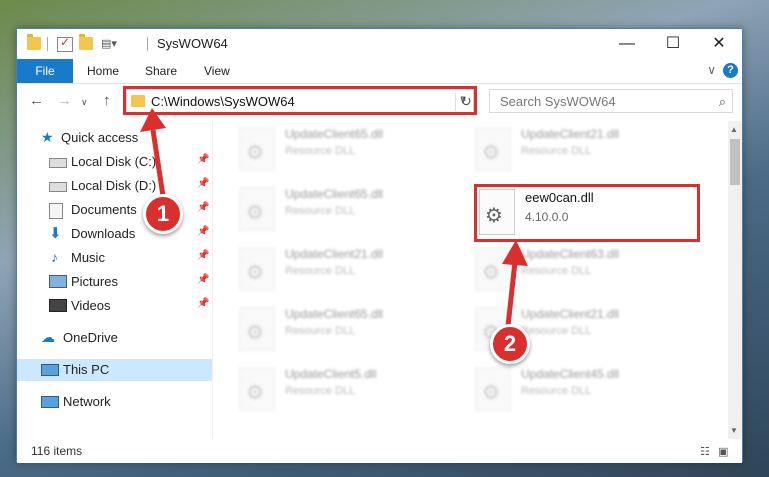  What do you see at coordinates (163, 214) in the screenshot?
I see `step-1-badge: 1` at bounding box center [163, 214].